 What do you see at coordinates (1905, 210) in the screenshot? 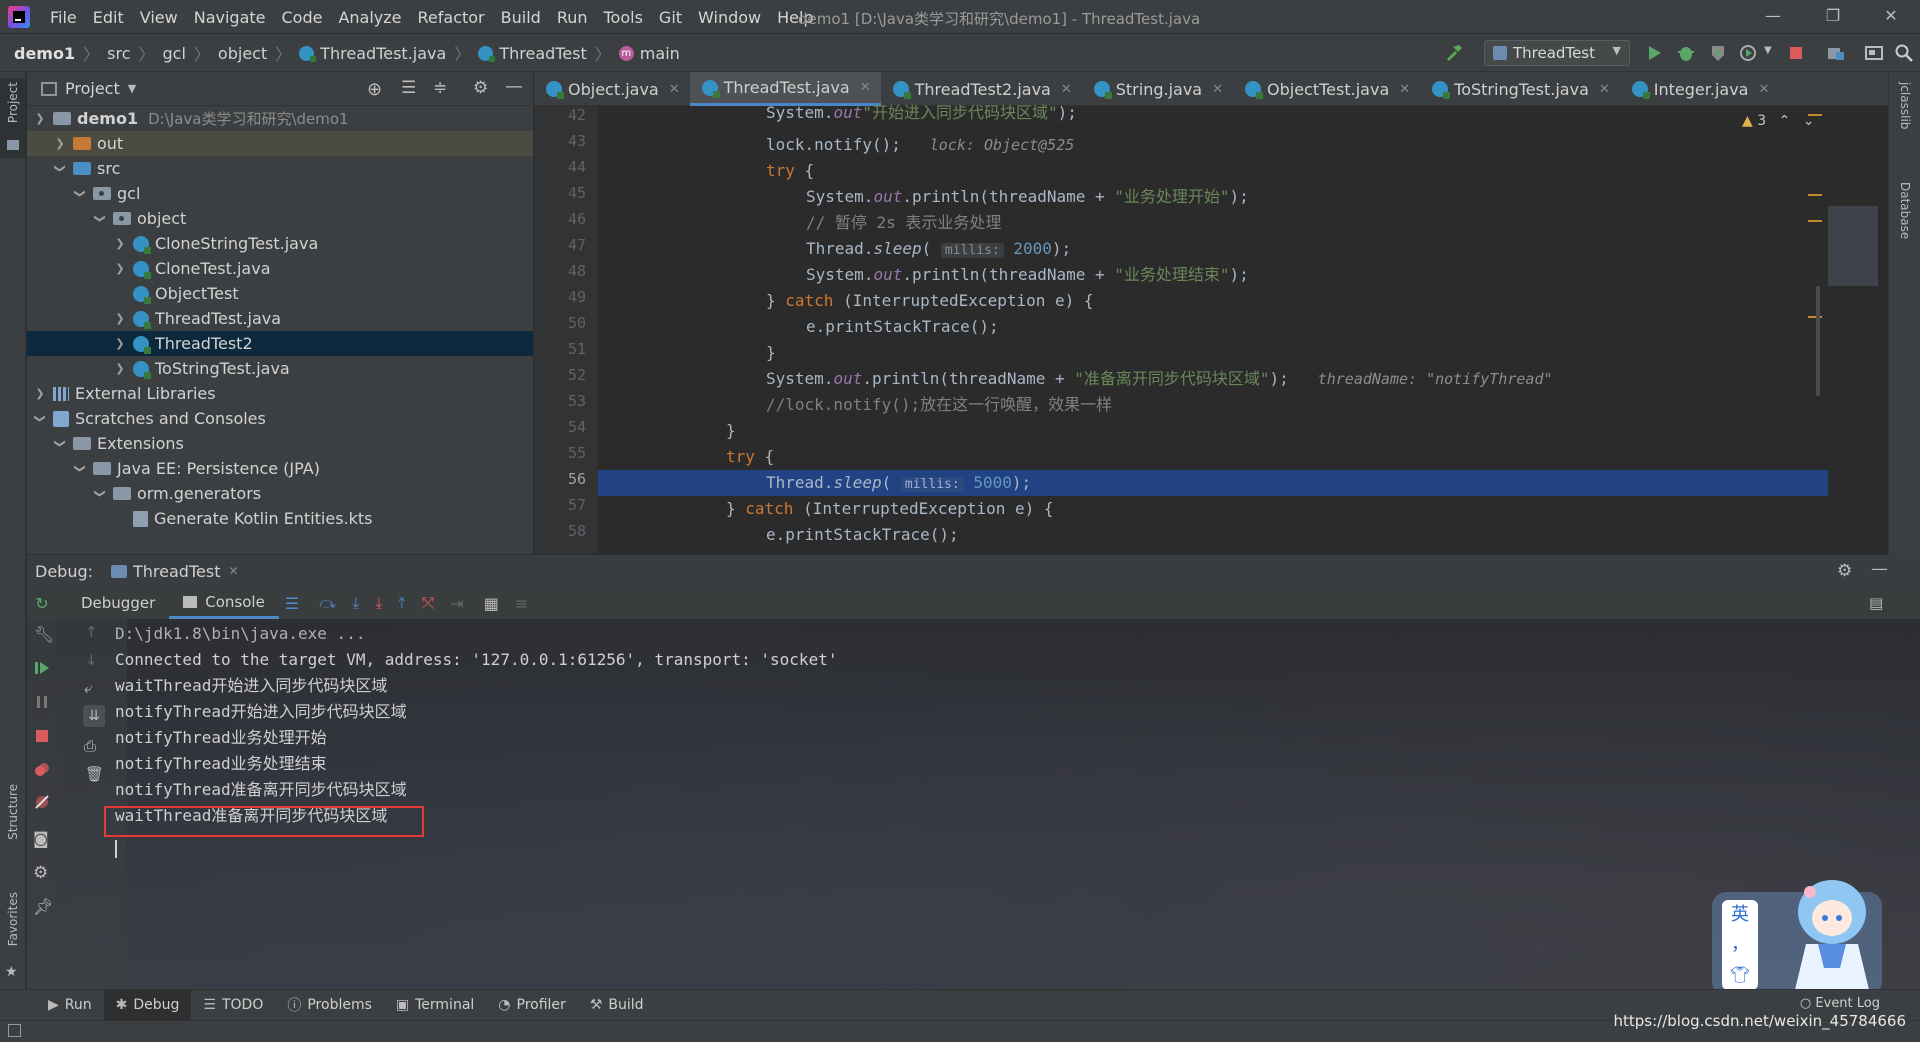
I see `database-tab: Database` at bounding box center [1905, 210].